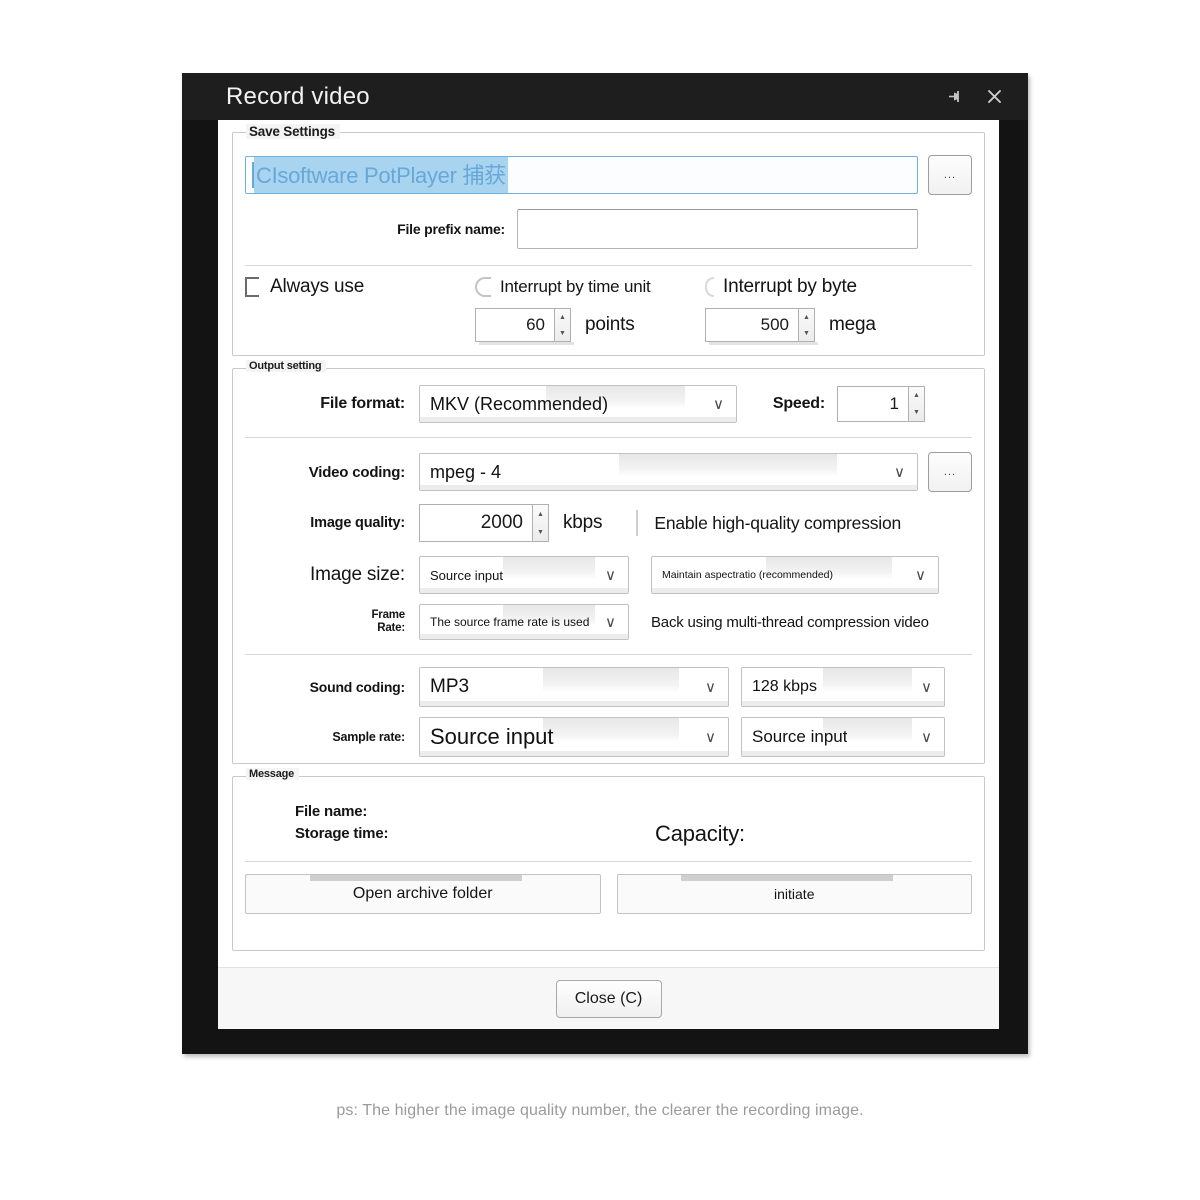  What do you see at coordinates (994, 97) in the screenshot?
I see `close-icon` at bounding box center [994, 97].